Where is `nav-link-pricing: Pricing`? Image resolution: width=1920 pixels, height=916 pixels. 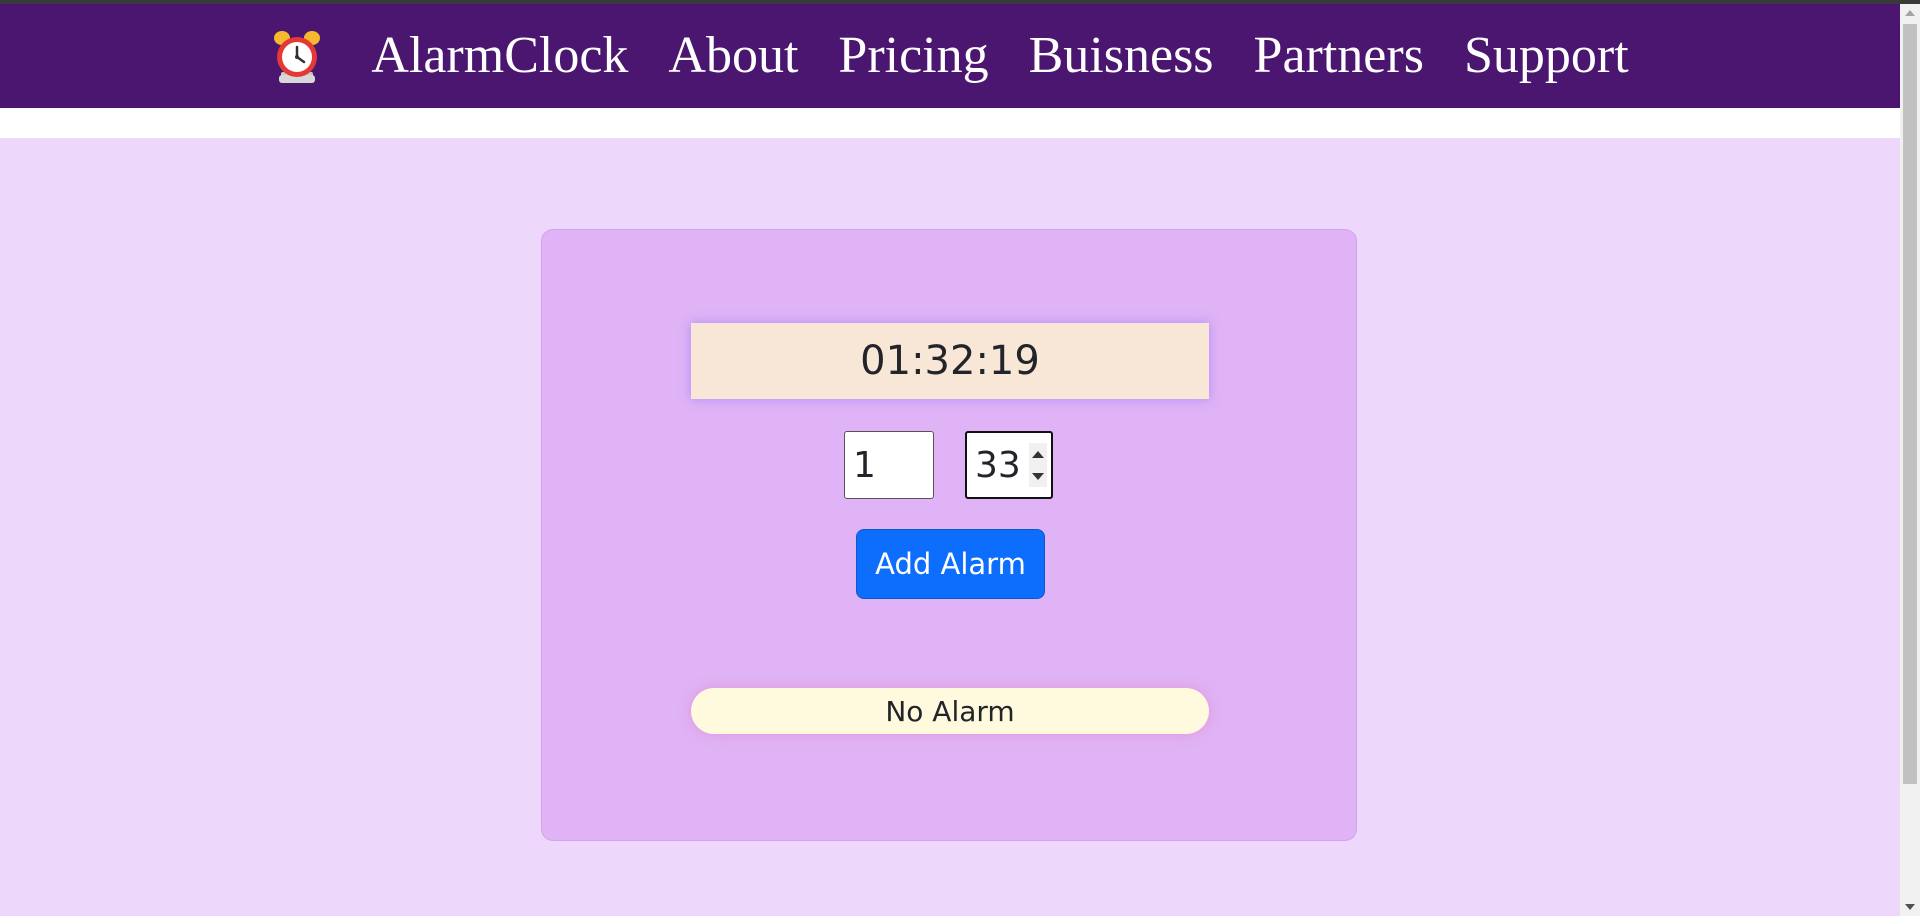
nav-link-pricing: Pricing is located at coordinates (913, 56).